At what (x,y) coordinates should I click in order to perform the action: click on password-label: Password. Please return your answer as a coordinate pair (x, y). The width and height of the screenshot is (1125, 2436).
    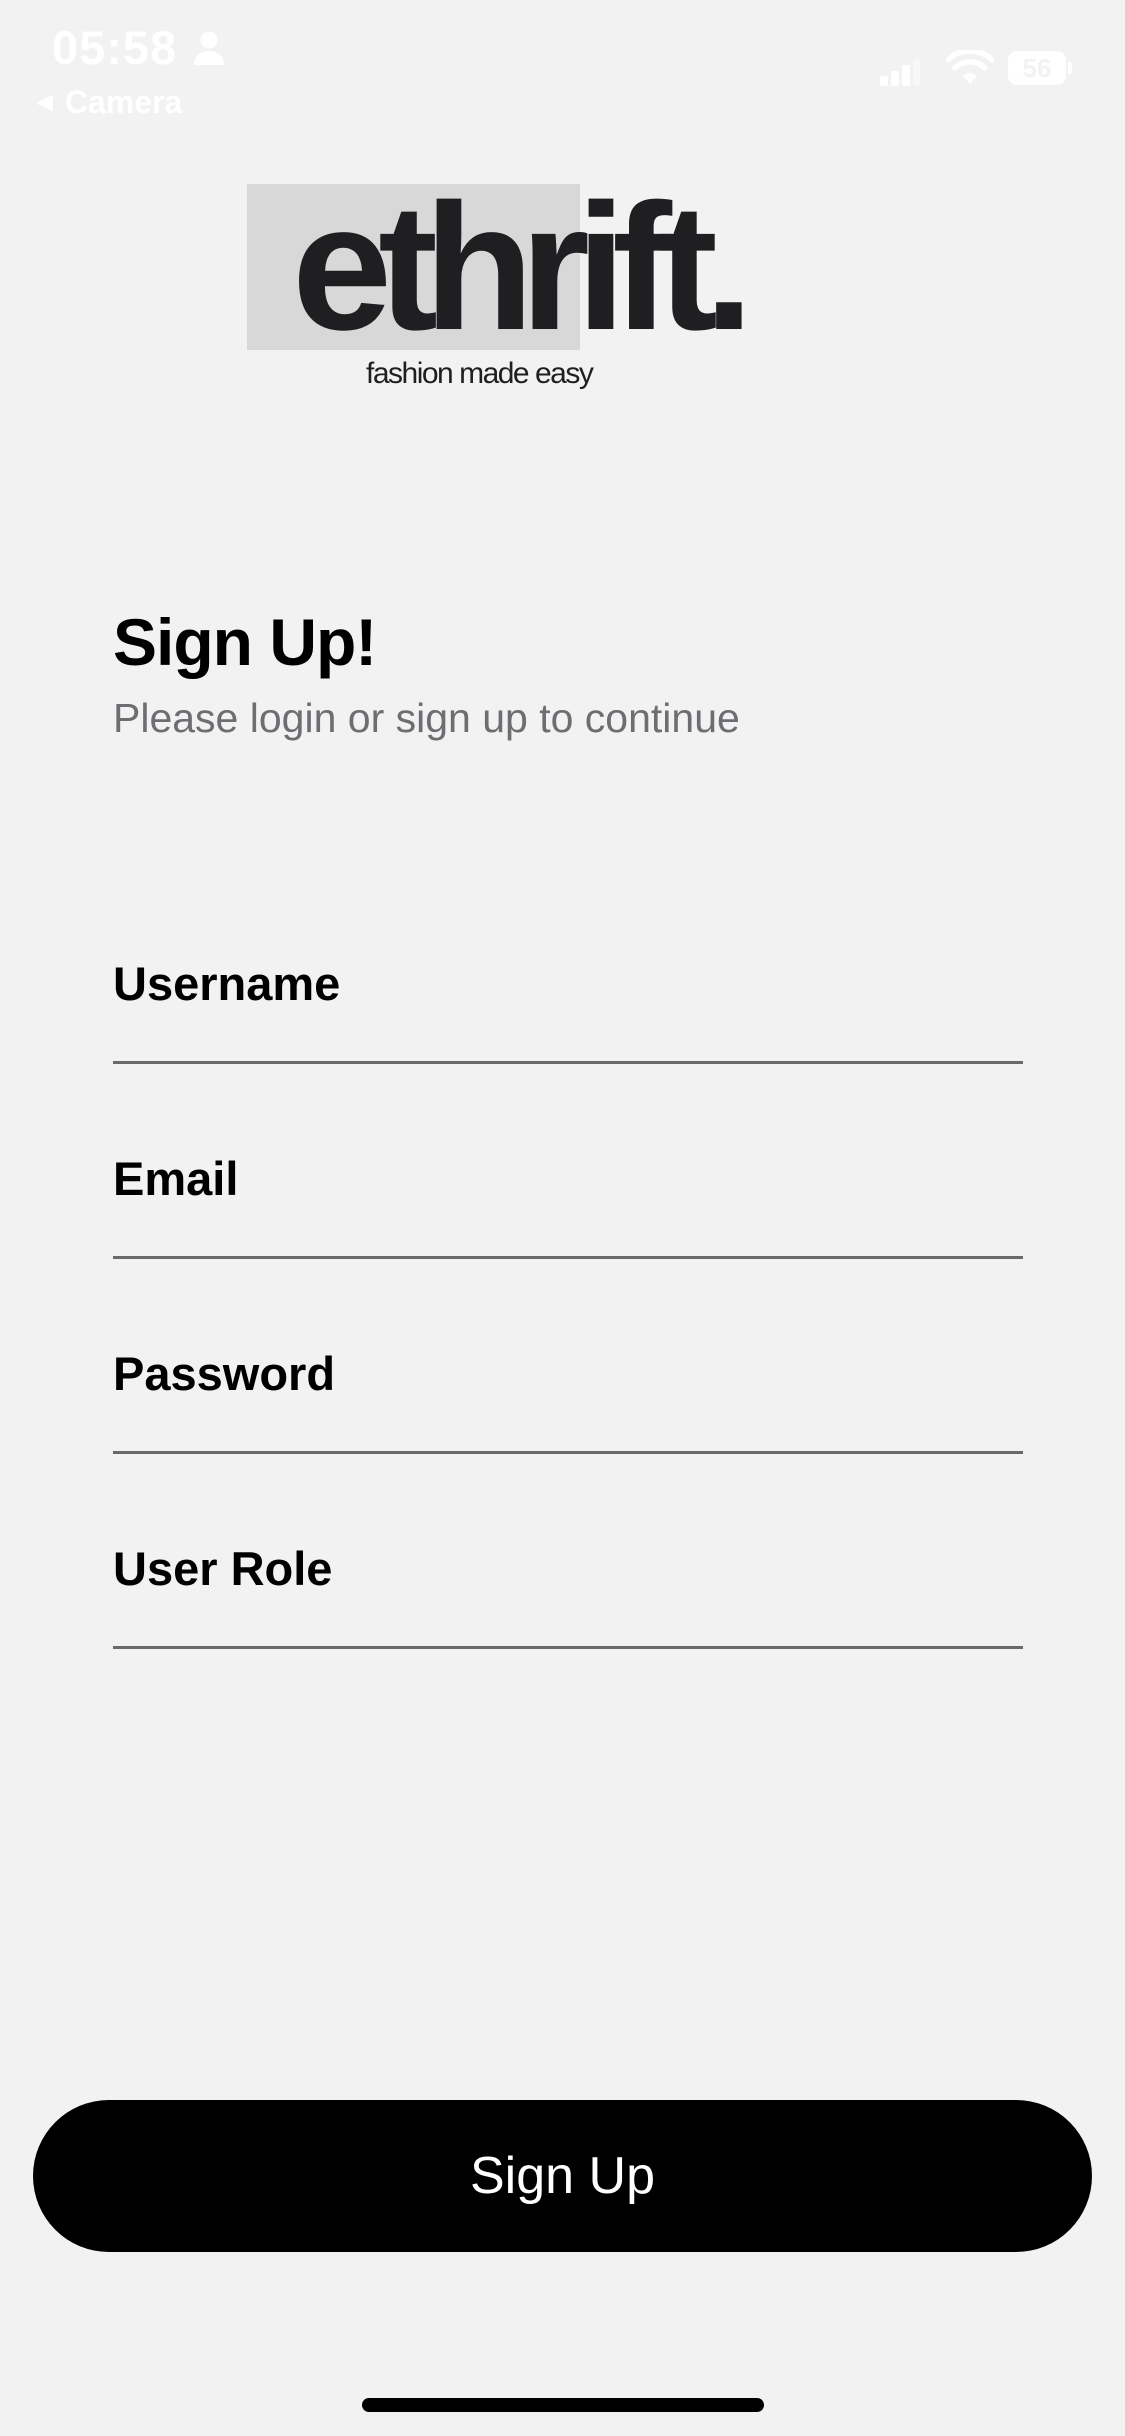
    Looking at the image, I should click on (224, 1373).